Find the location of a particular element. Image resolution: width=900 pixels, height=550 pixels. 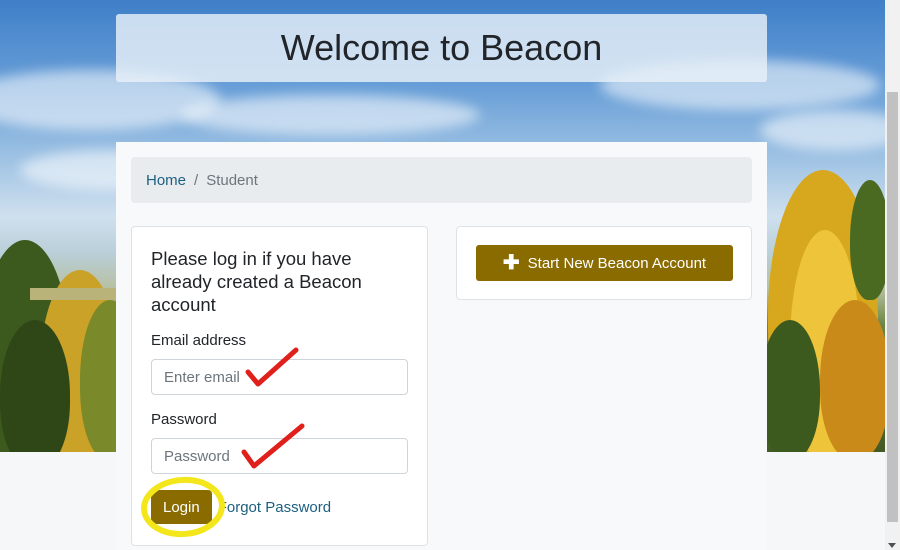

breadcrumb-current: Student is located at coordinates (232, 180).